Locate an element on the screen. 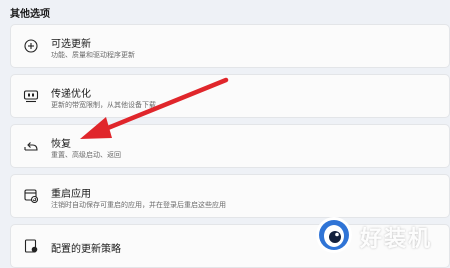 This screenshot has width=450, height=268. delivery-optimization-icon is located at coordinates (31, 96).